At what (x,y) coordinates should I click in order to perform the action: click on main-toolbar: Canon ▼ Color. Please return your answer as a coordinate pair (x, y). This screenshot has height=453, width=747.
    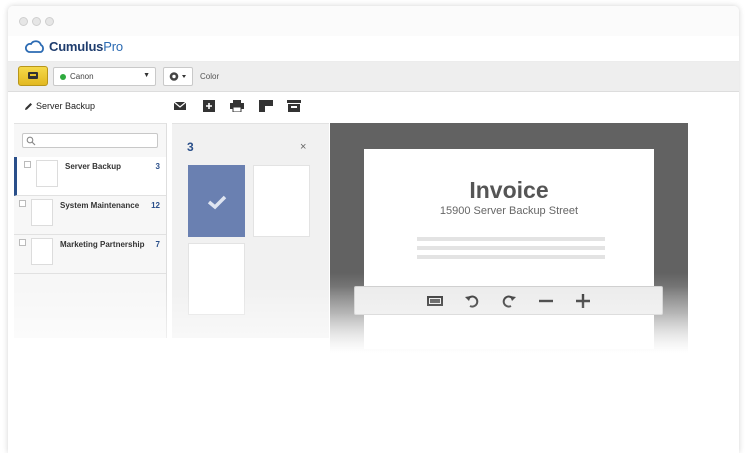
    Looking at the image, I should click on (373, 77).